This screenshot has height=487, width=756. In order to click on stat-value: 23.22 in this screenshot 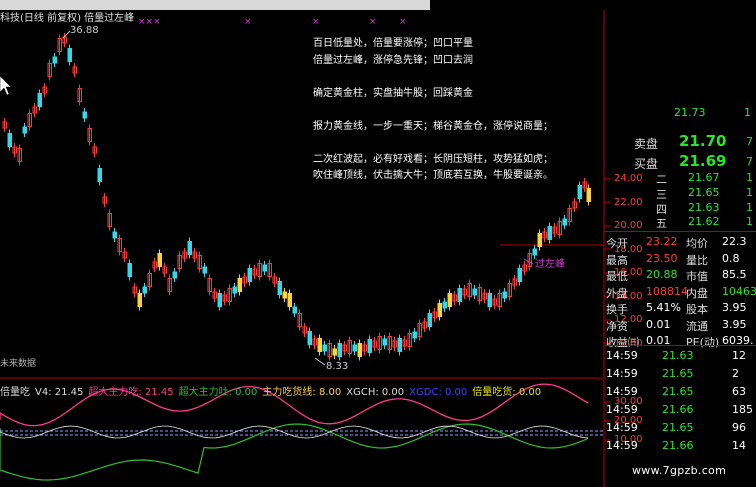, I will do `click(662, 241)`.